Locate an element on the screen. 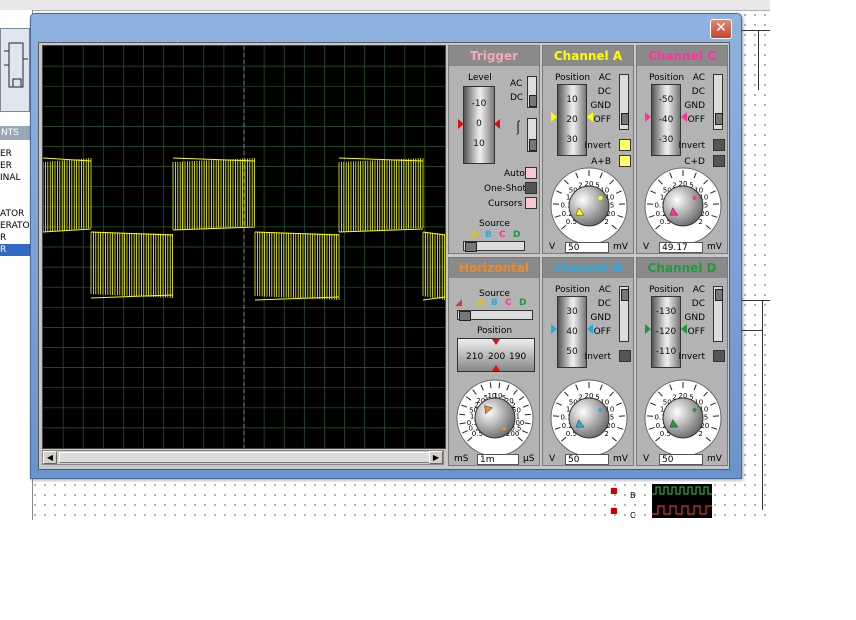 The height and width of the screenshot is (620, 856). trigger-edge-switch is located at coordinates (532, 135).